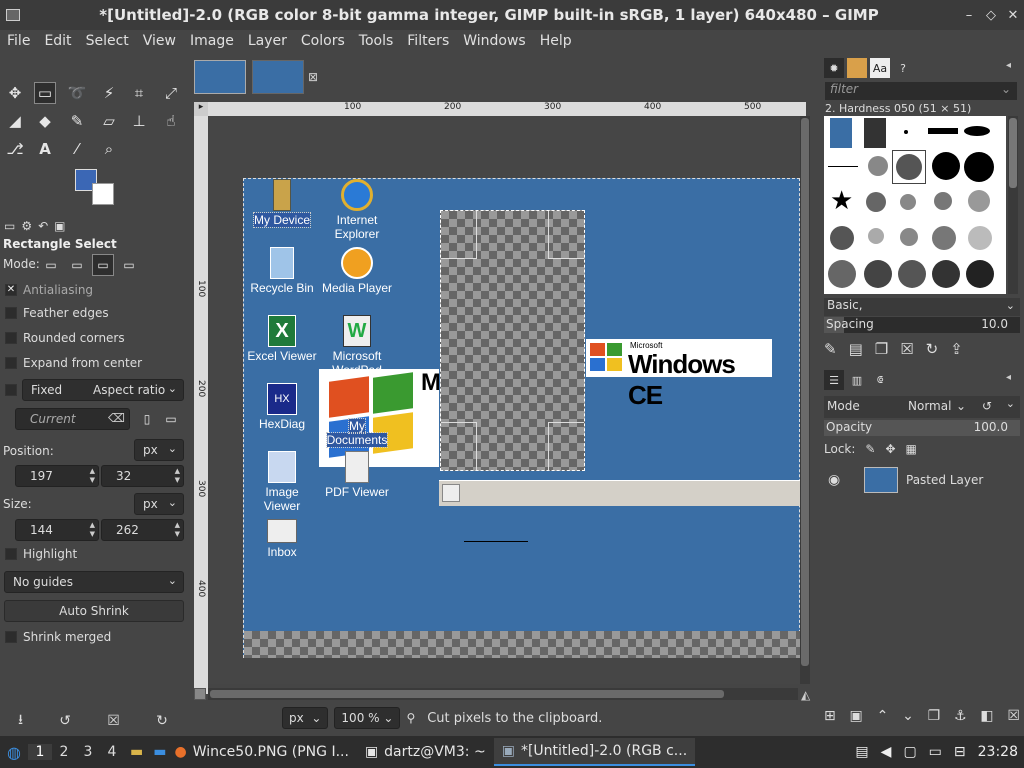  Describe the element at coordinates (142, 476) in the screenshot. I see `position-y-field: 32 ▲ ▼` at that location.